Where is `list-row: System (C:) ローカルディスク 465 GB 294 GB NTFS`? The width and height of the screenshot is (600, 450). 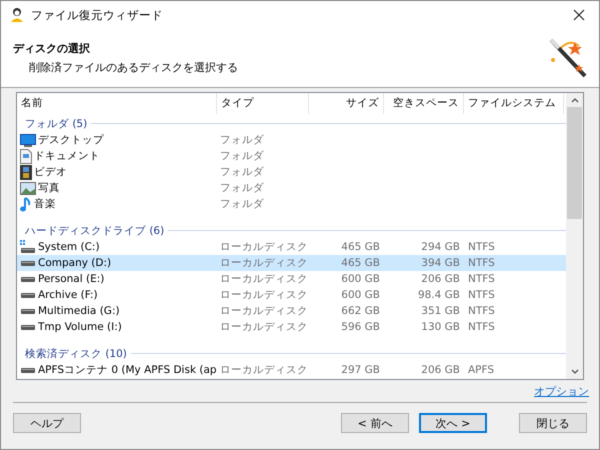 list-row: System (C:) ローカルディスク 465 GB 294 GB NTFS is located at coordinates (291, 247).